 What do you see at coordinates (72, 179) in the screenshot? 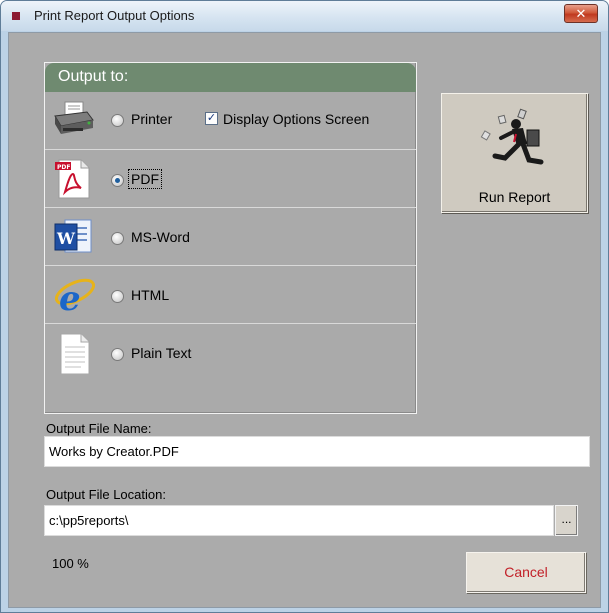
I see `pdf-document-icon: PDF` at bounding box center [72, 179].